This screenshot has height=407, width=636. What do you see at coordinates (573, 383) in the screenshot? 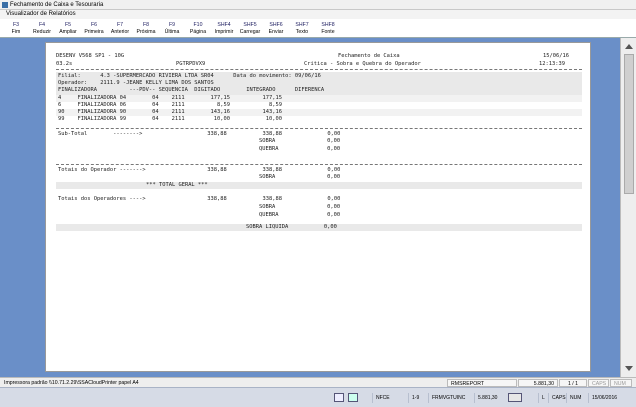
I see `page-counter: 1 / 1` at bounding box center [573, 383].